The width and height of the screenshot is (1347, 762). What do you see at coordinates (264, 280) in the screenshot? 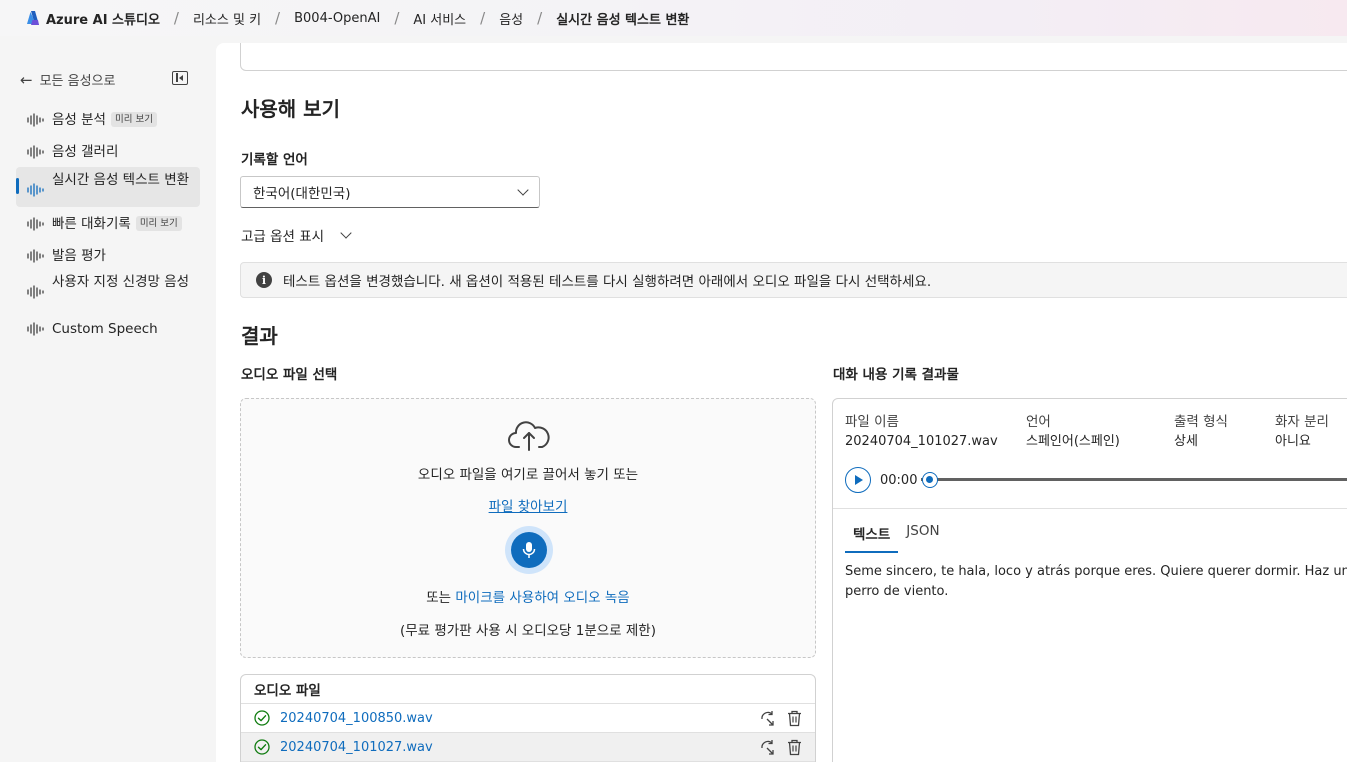
I see `info-icon: i` at bounding box center [264, 280].